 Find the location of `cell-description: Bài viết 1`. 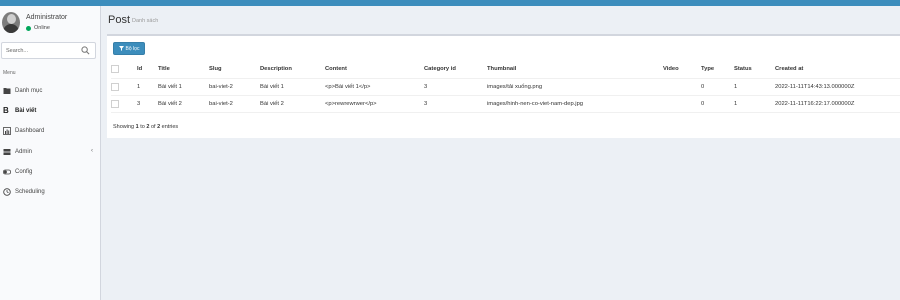

cell-description: Bài viết 1 is located at coordinates (292, 87).